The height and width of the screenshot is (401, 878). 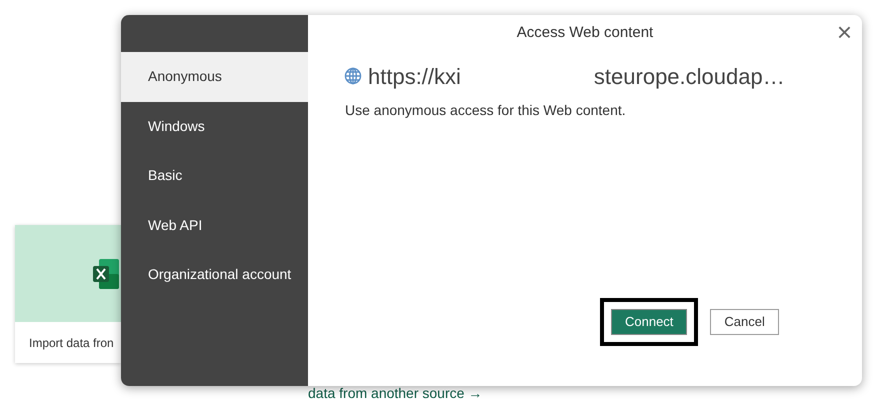 I want to click on auth-method-item: Windows, so click(x=214, y=126).